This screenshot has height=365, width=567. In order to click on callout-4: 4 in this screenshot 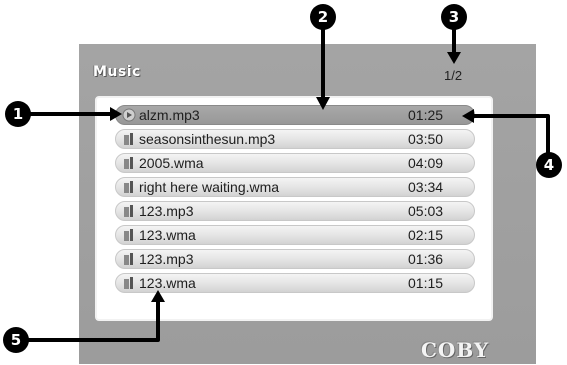, I will do `click(549, 165)`.